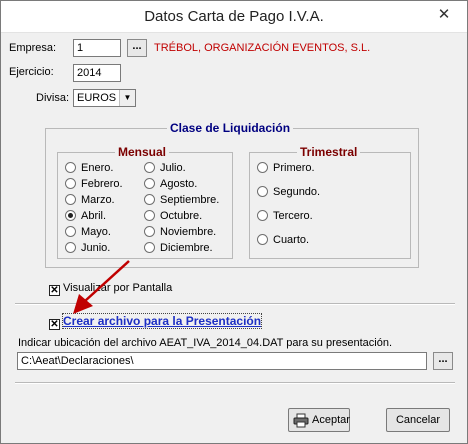 Image resolution: width=468 pixels, height=444 pixels. I want to click on visualizar-checkbox: ✕, so click(54, 290).